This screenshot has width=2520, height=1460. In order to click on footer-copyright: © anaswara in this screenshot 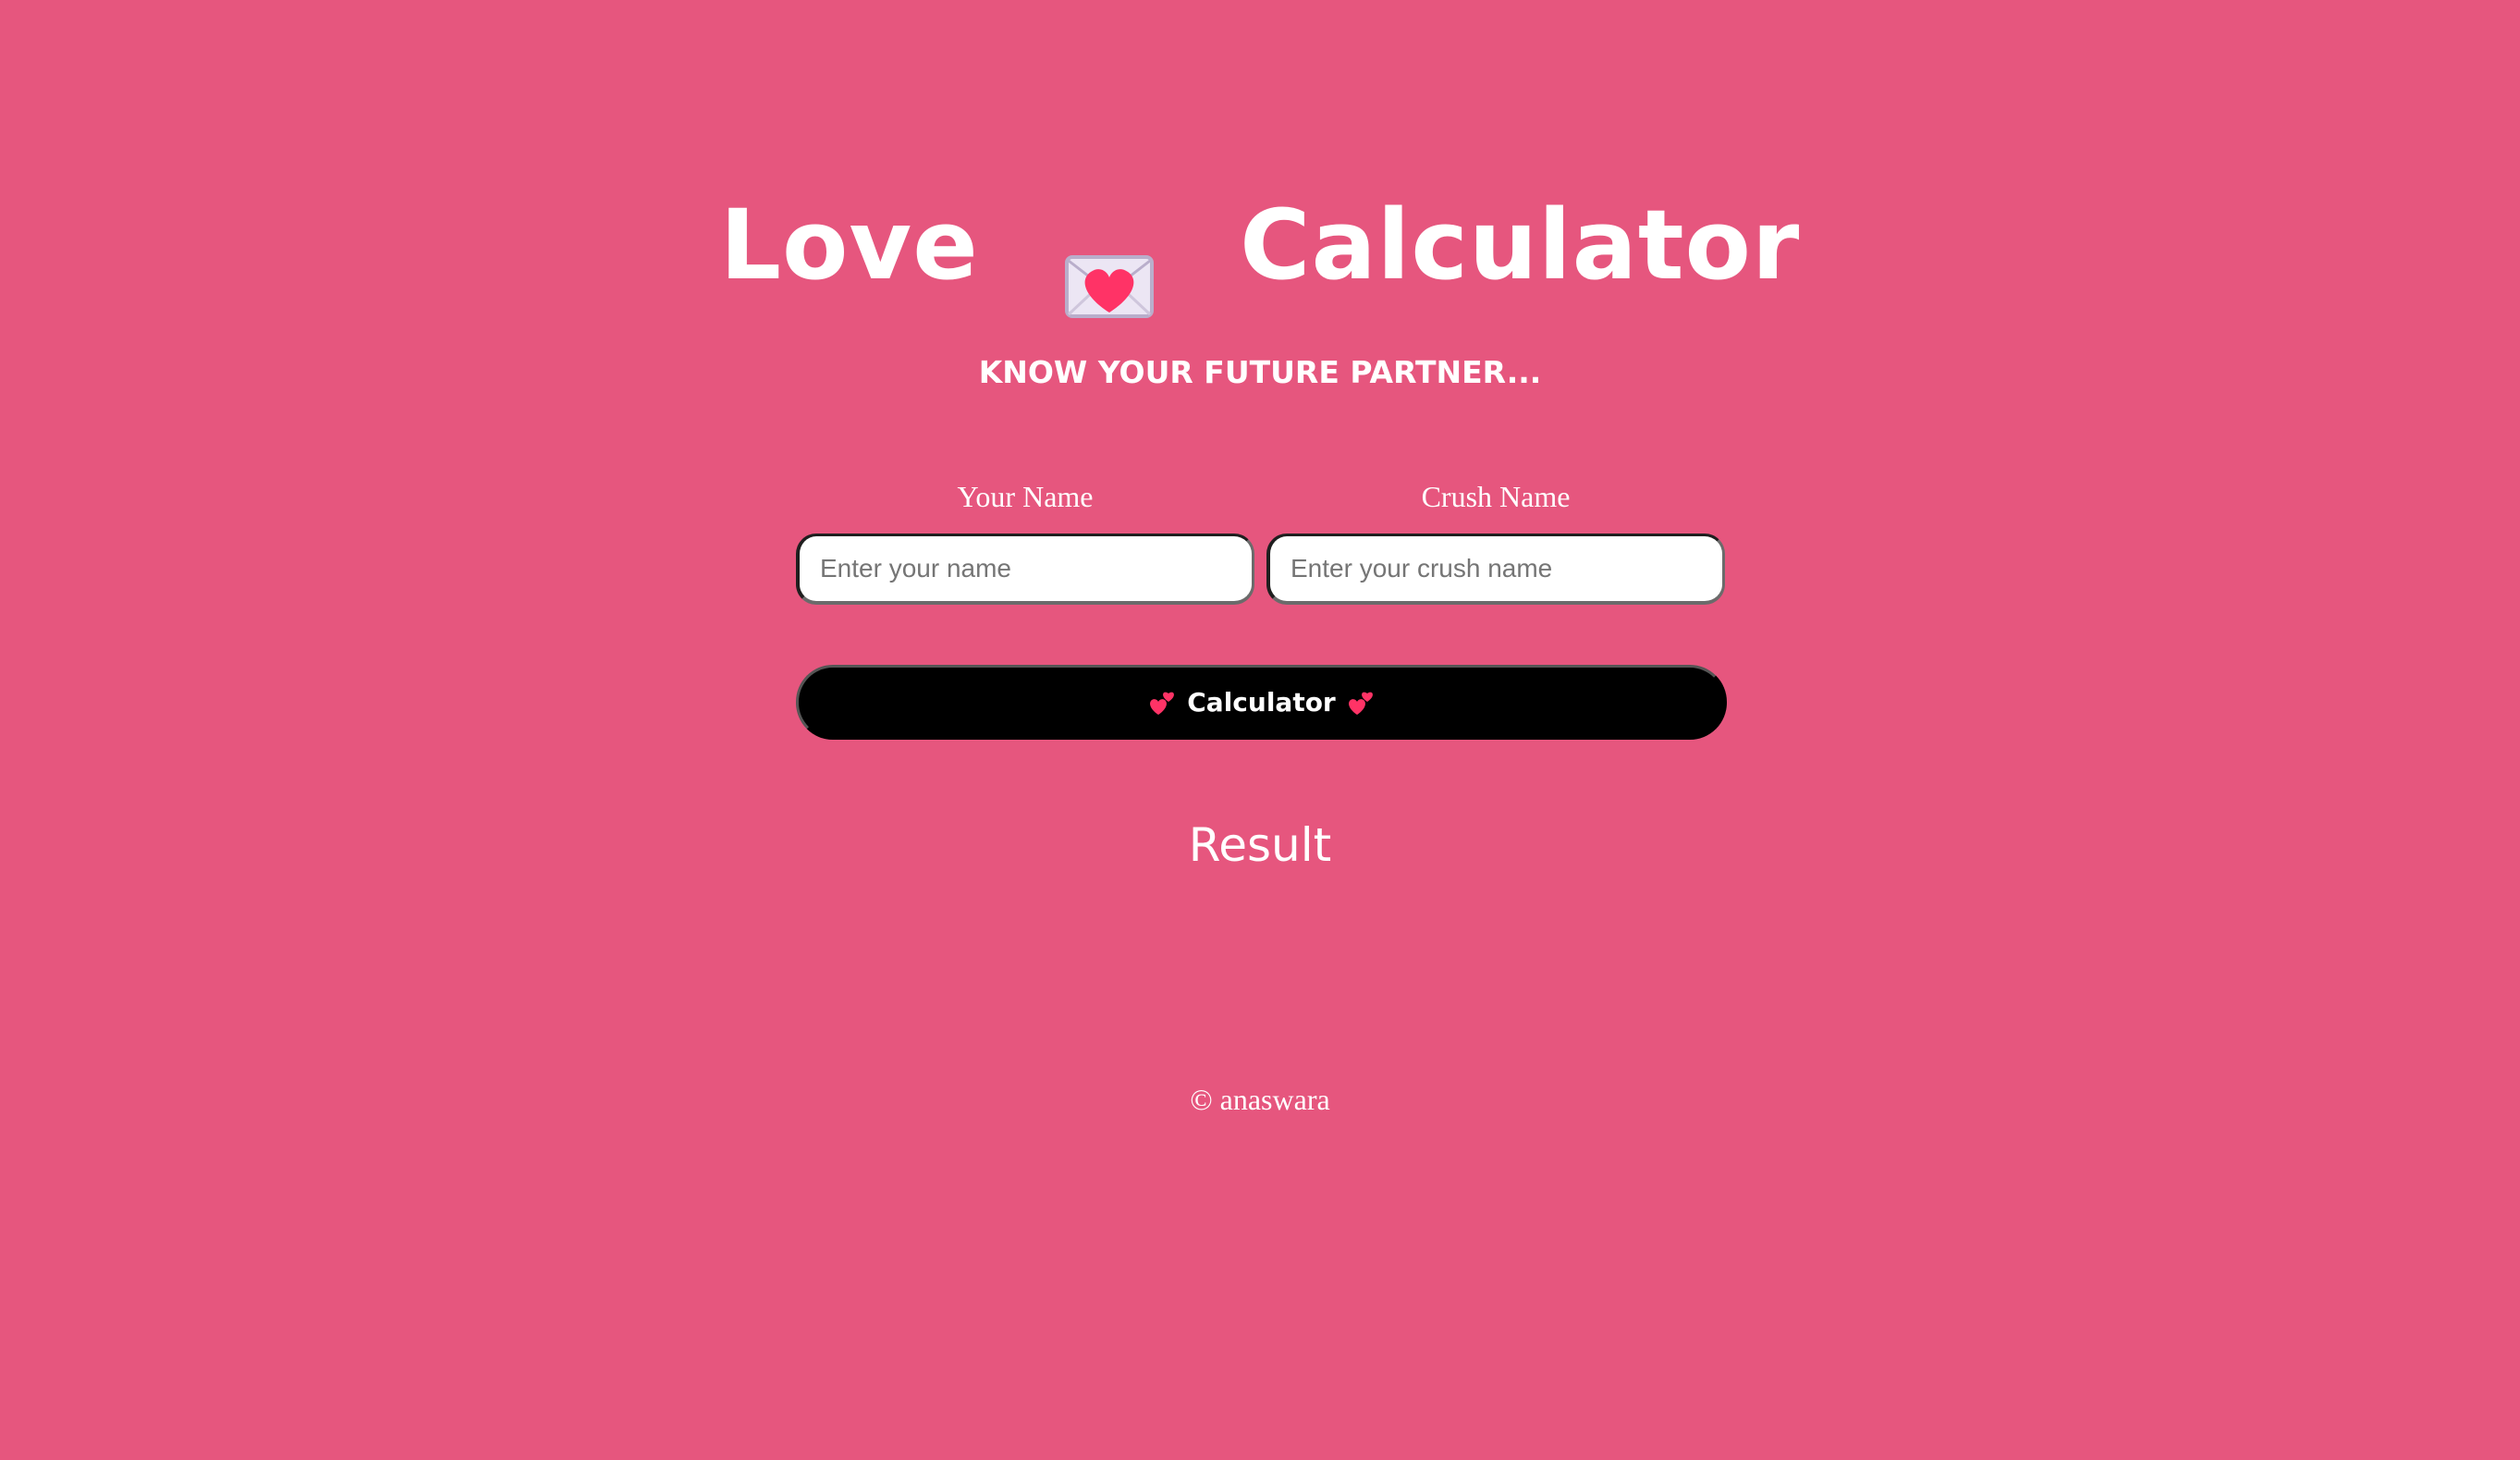, I will do `click(1260, 1100)`.